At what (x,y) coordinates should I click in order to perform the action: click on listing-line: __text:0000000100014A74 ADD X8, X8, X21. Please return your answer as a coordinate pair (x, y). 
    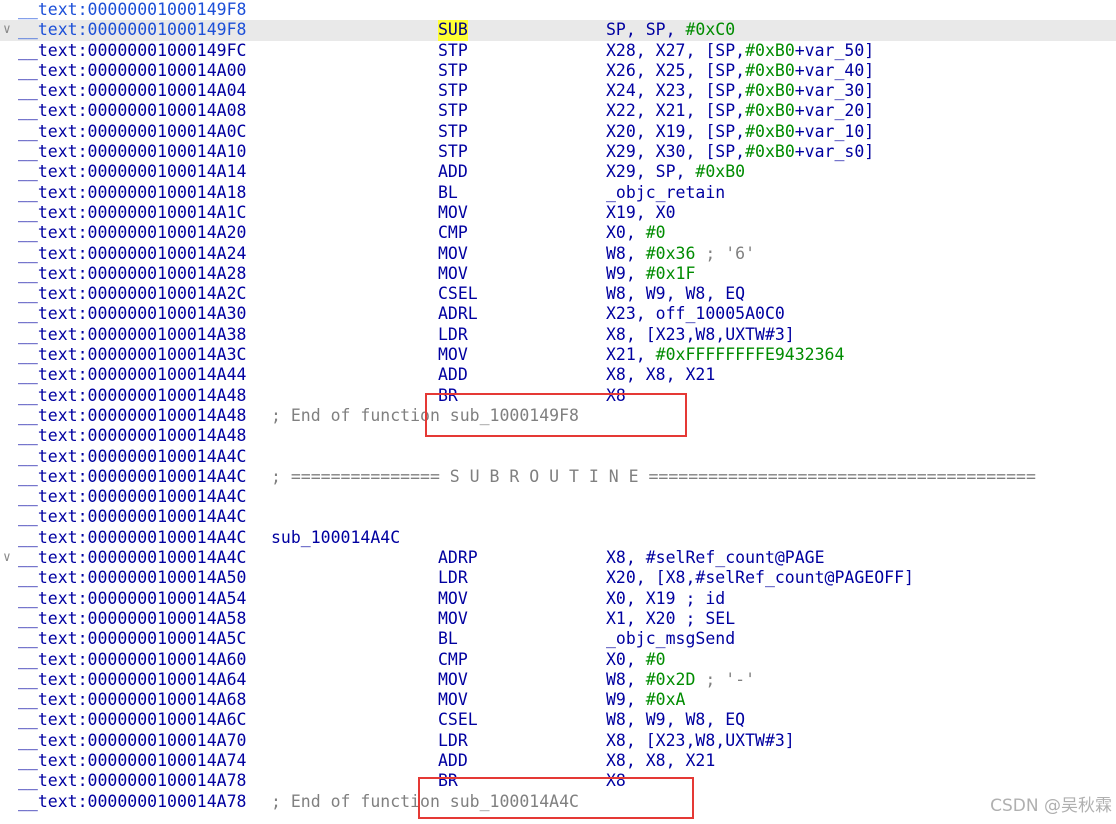
    Looking at the image, I should click on (558, 761).